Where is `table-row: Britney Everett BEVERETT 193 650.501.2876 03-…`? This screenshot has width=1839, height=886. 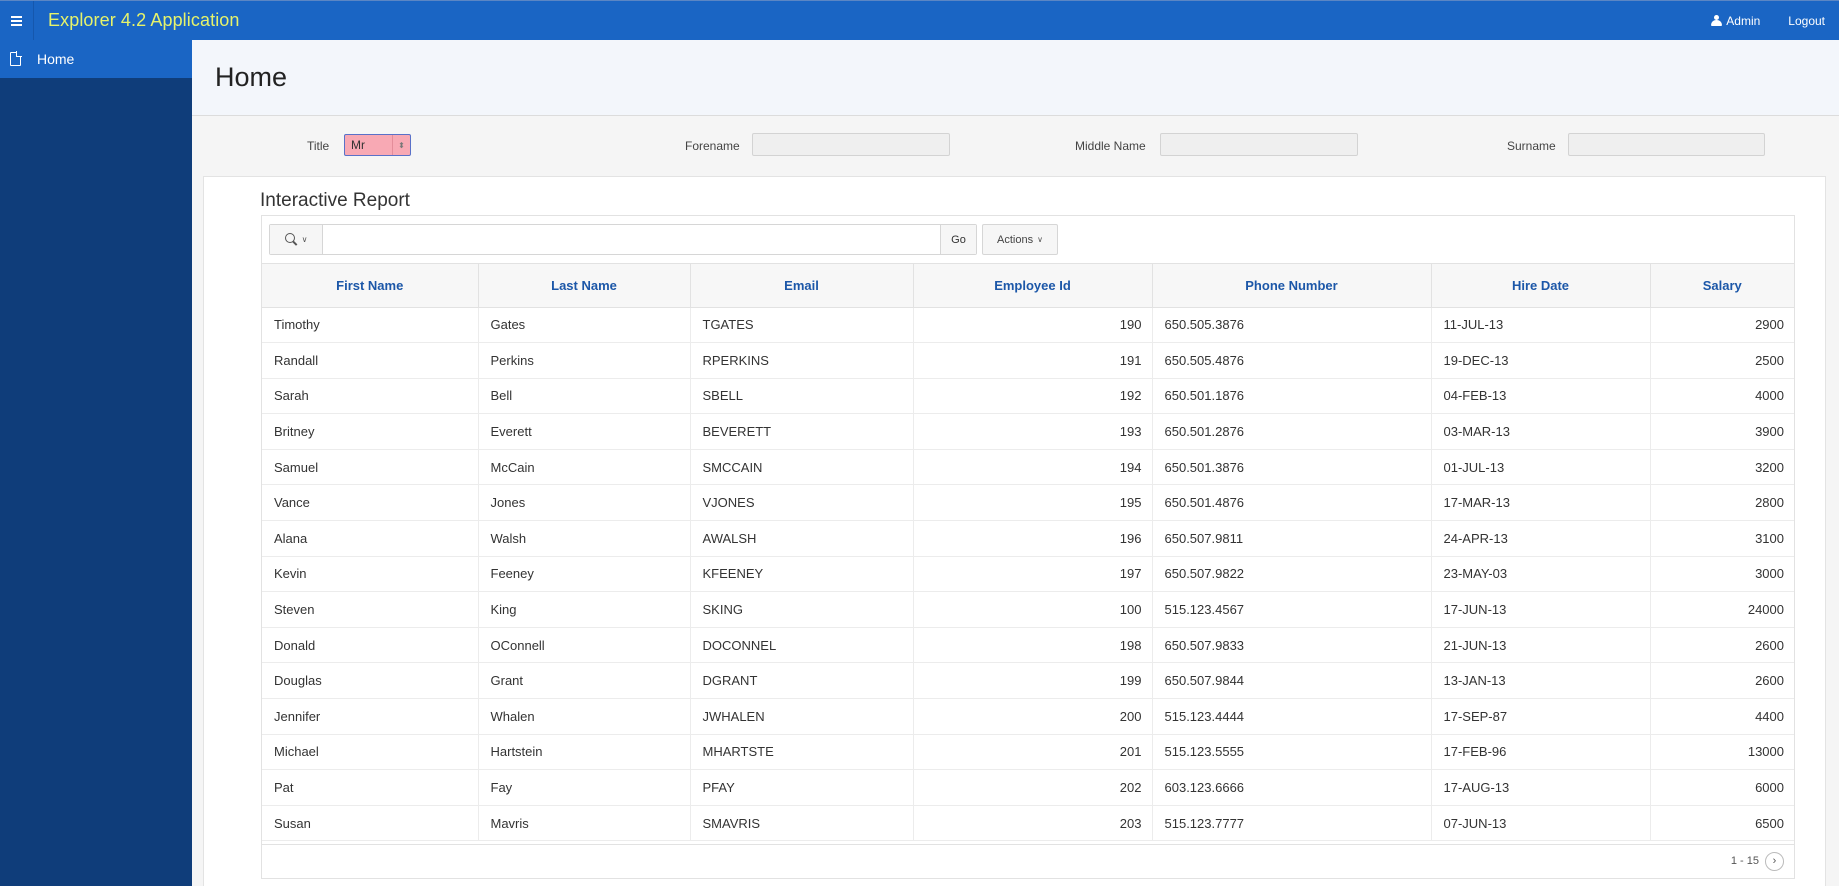
table-row: Britney Everett BEVERETT 193 650.501.2876 03-… is located at coordinates (1028, 431).